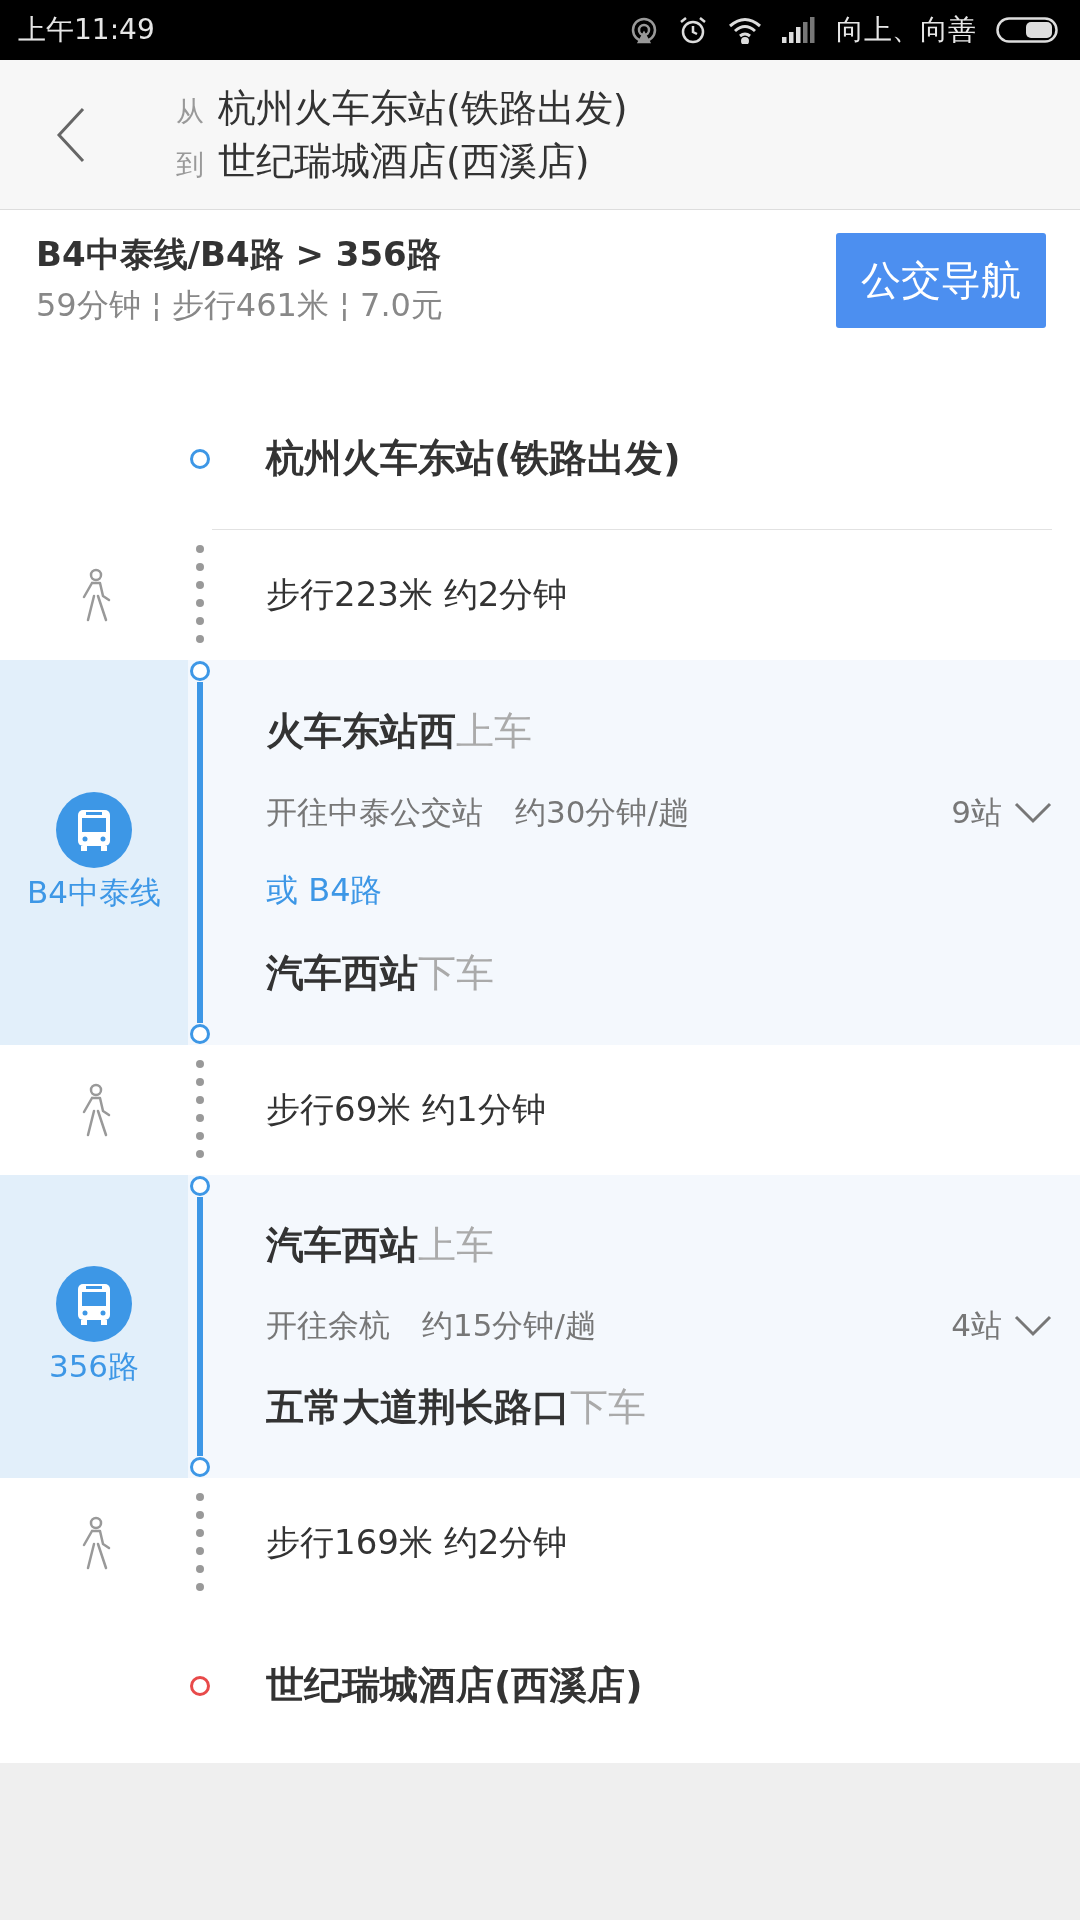 This screenshot has width=1080, height=1920. I want to click on back-icon, so click(71, 134).